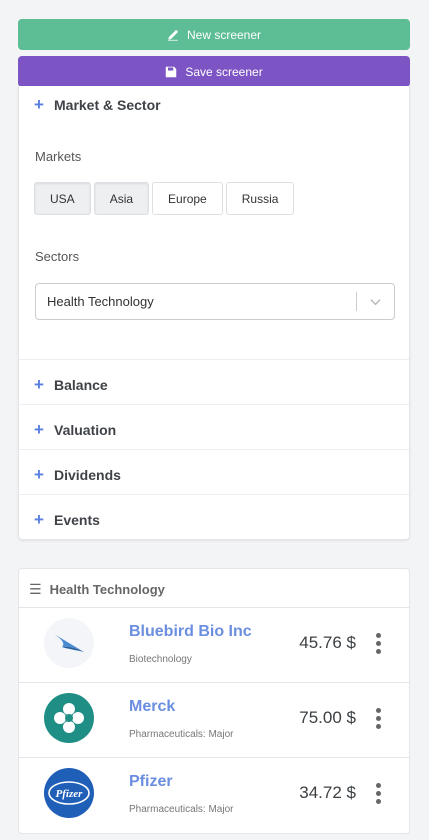 Image resolution: width=429 pixels, height=840 pixels. Describe the element at coordinates (100, 301) in the screenshot. I see `sectors-selected-value: Health Technology` at that location.